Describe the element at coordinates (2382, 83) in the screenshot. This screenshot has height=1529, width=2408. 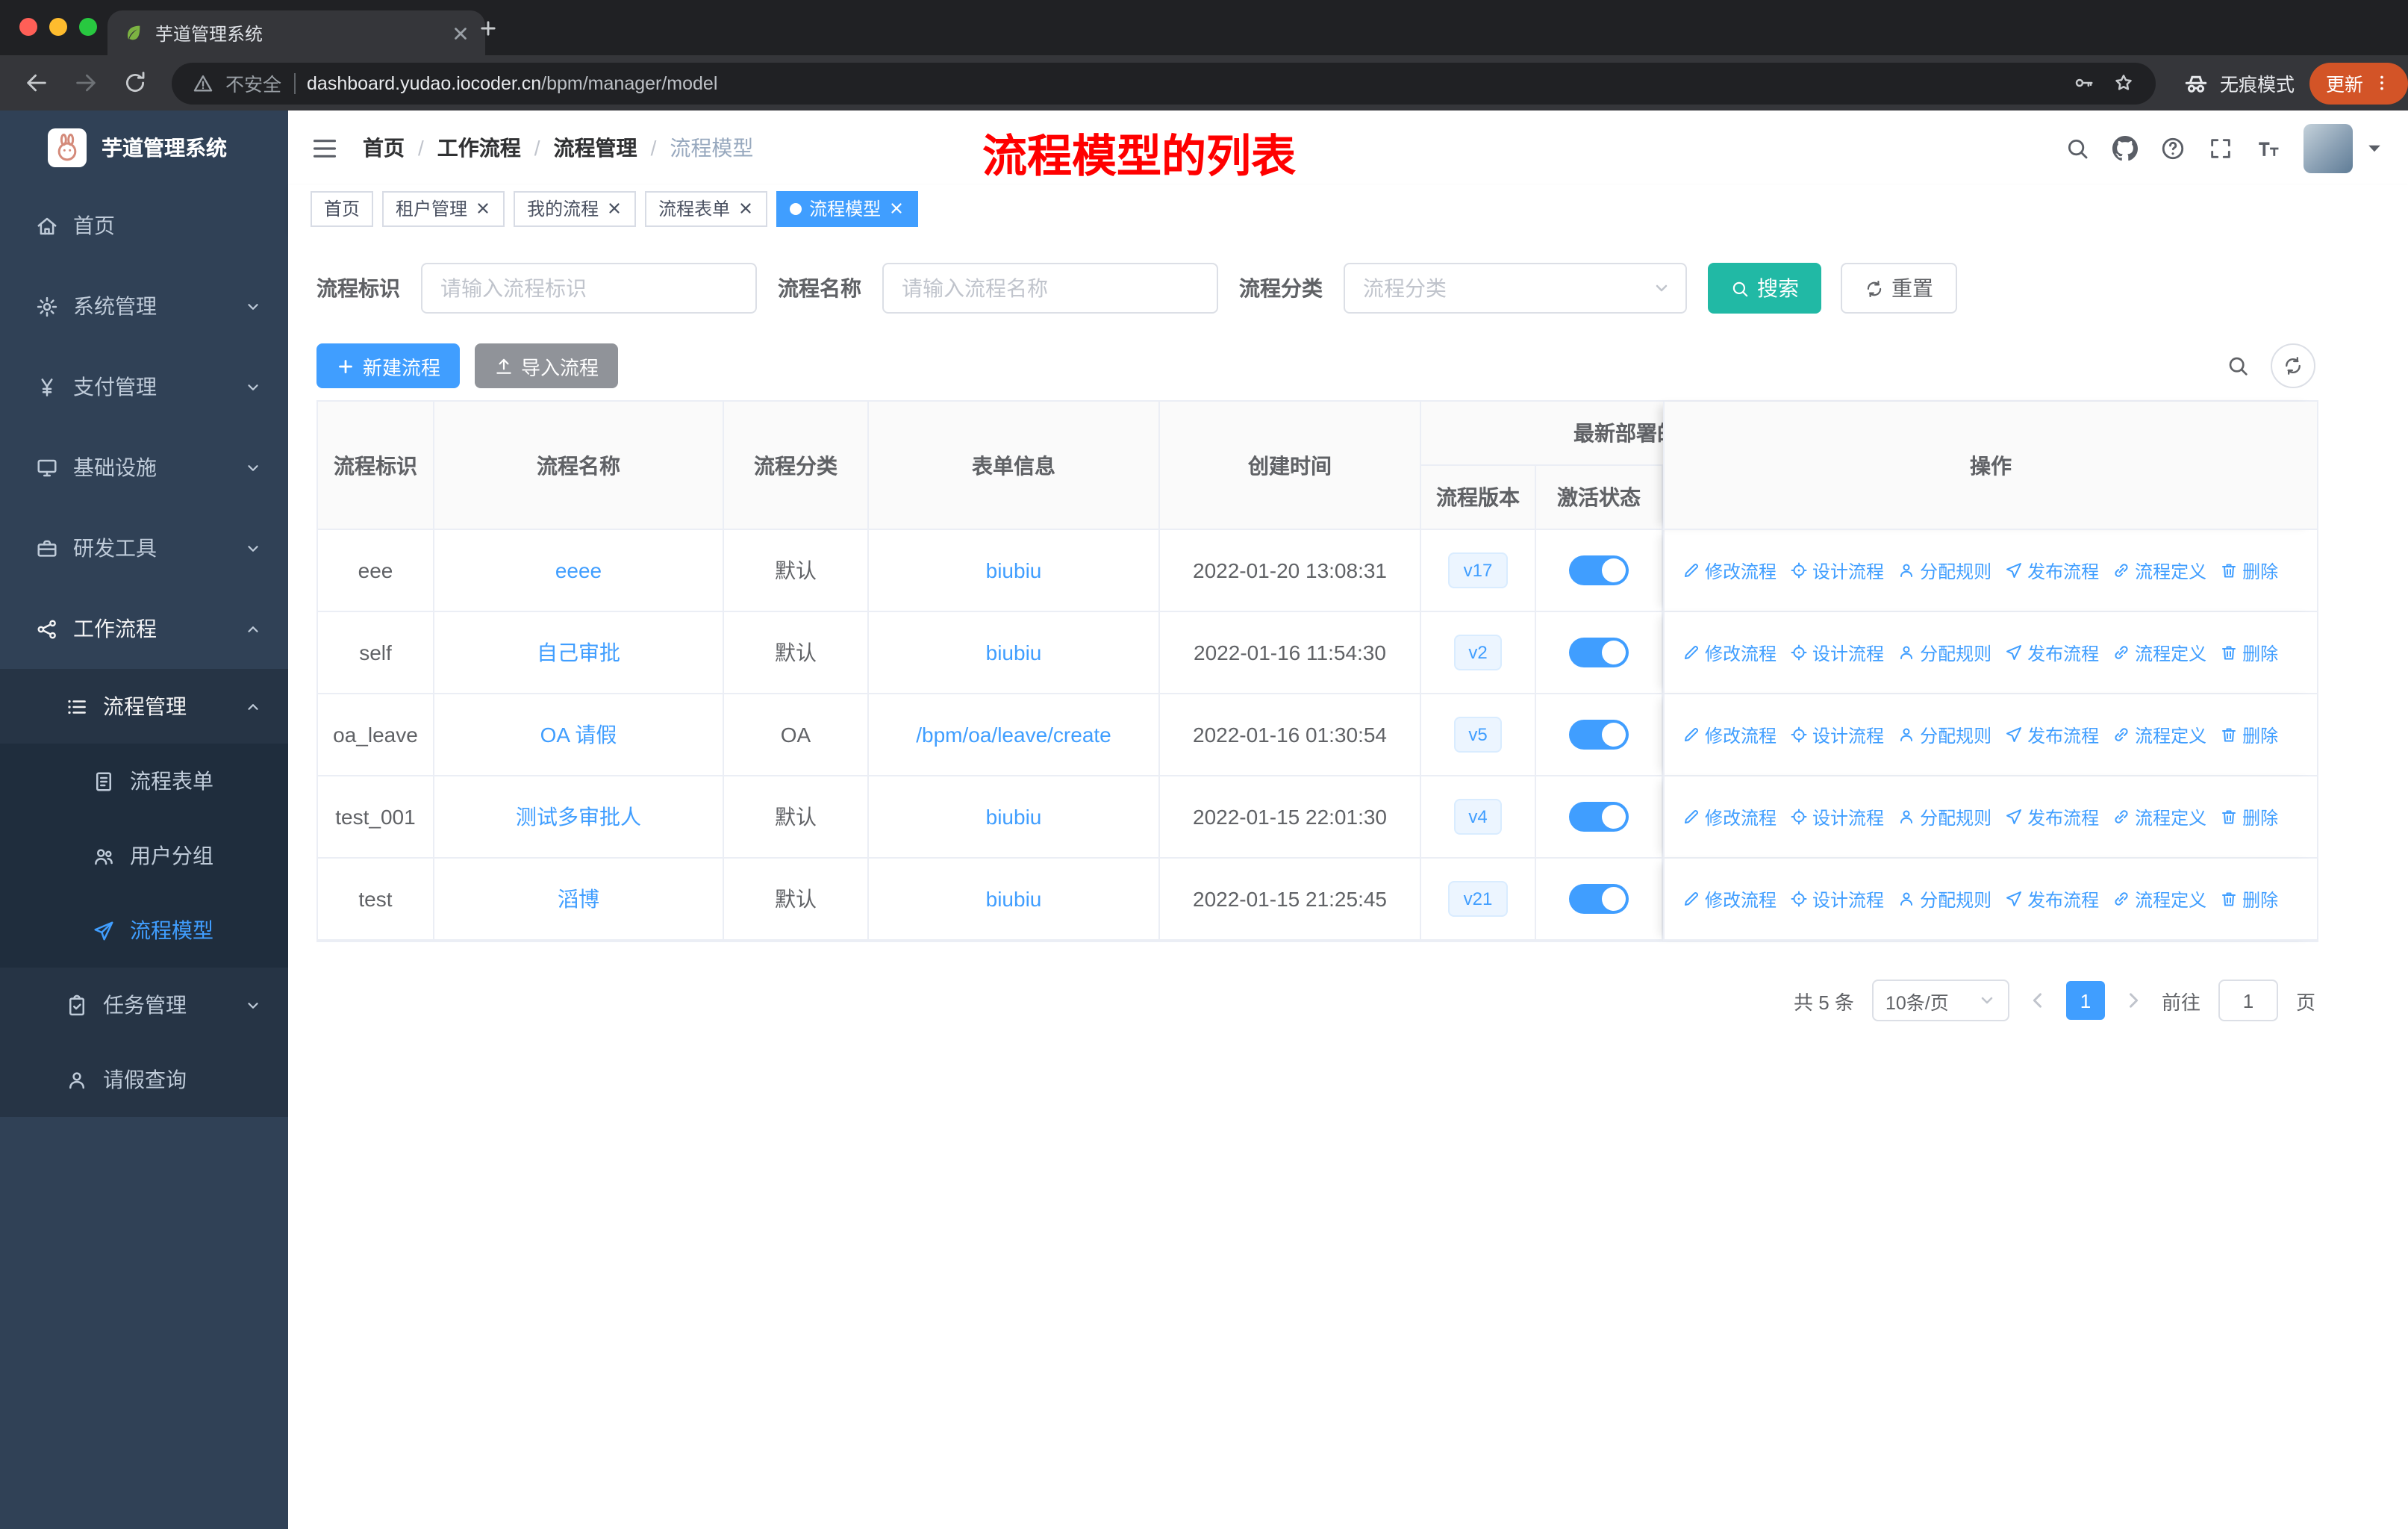
I see `browser-menu-icon` at that location.